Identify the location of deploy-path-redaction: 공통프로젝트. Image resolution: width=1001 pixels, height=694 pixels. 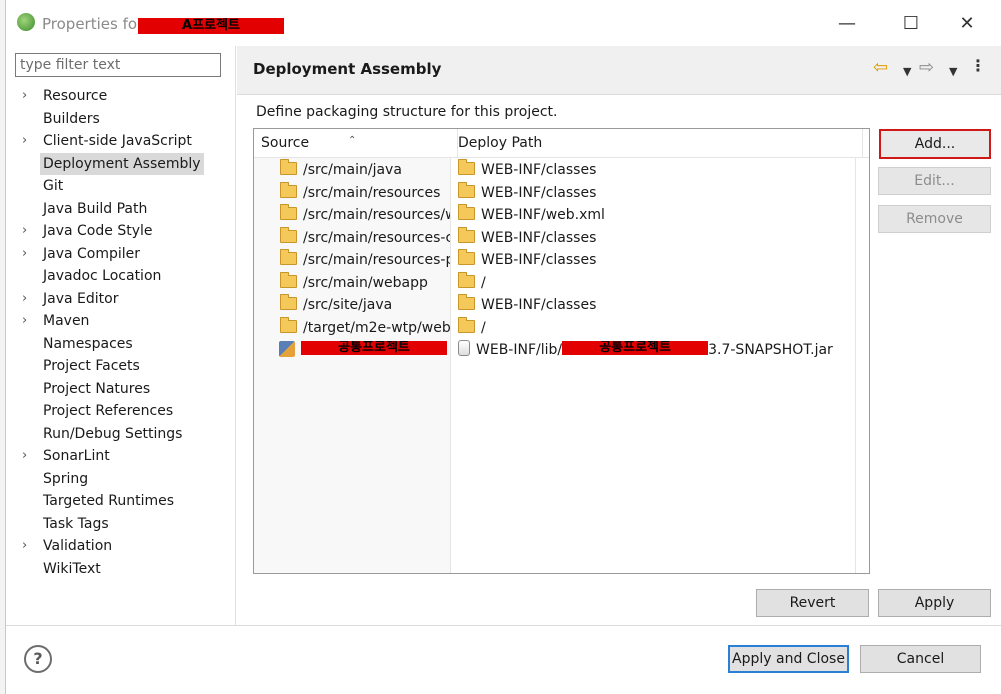
(635, 348).